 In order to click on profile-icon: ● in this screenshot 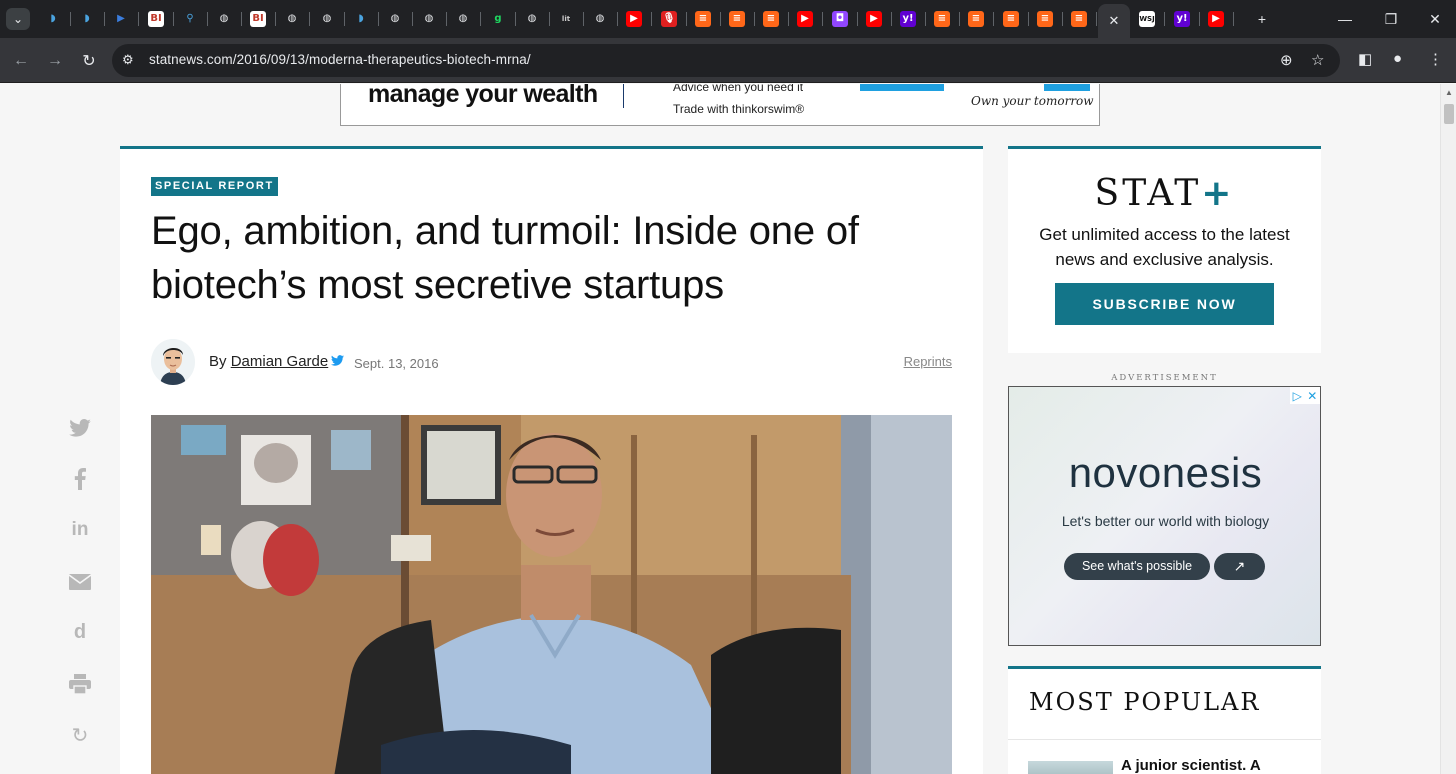, I will do `click(1397, 58)`.